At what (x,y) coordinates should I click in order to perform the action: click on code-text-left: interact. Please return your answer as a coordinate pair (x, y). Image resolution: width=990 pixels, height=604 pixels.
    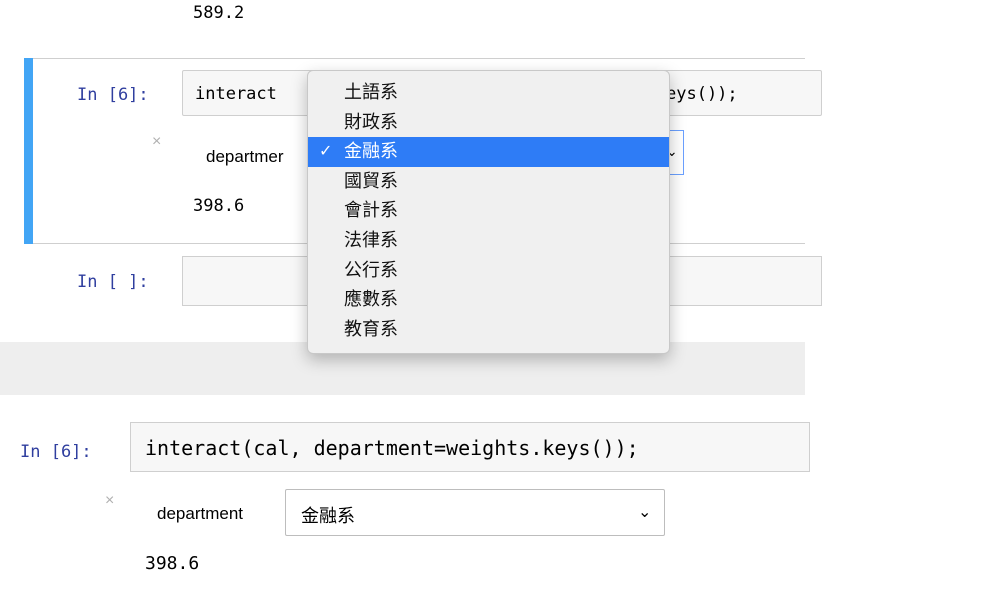
    Looking at the image, I should click on (236, 94).